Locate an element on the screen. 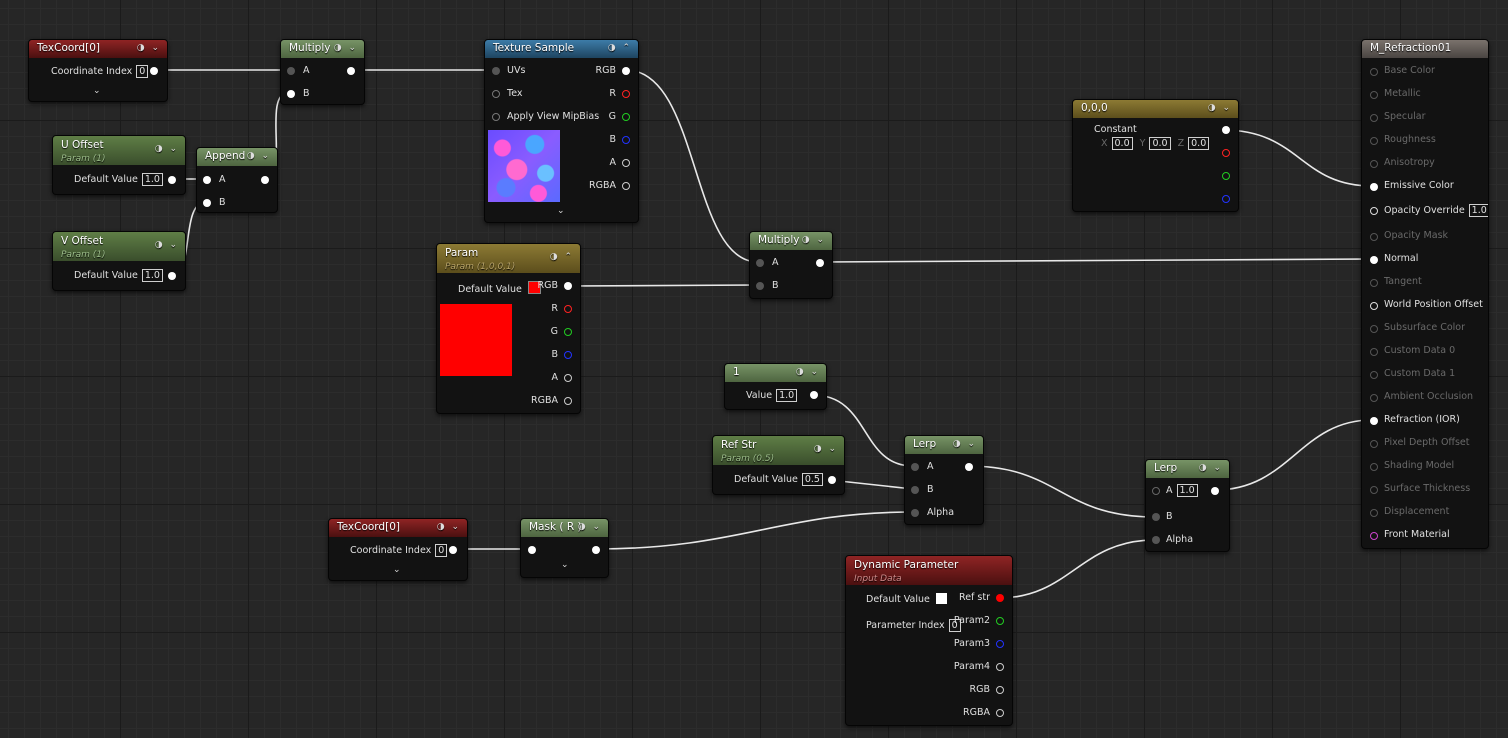 The width and height of the screenshot is (1508, 738). a-field: A 1.0 is located at coordinates (1182, 491).